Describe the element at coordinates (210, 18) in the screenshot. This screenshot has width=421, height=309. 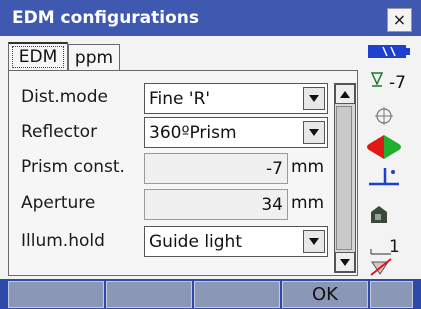
I see `title-bar: EDM configurations ×` at that location.